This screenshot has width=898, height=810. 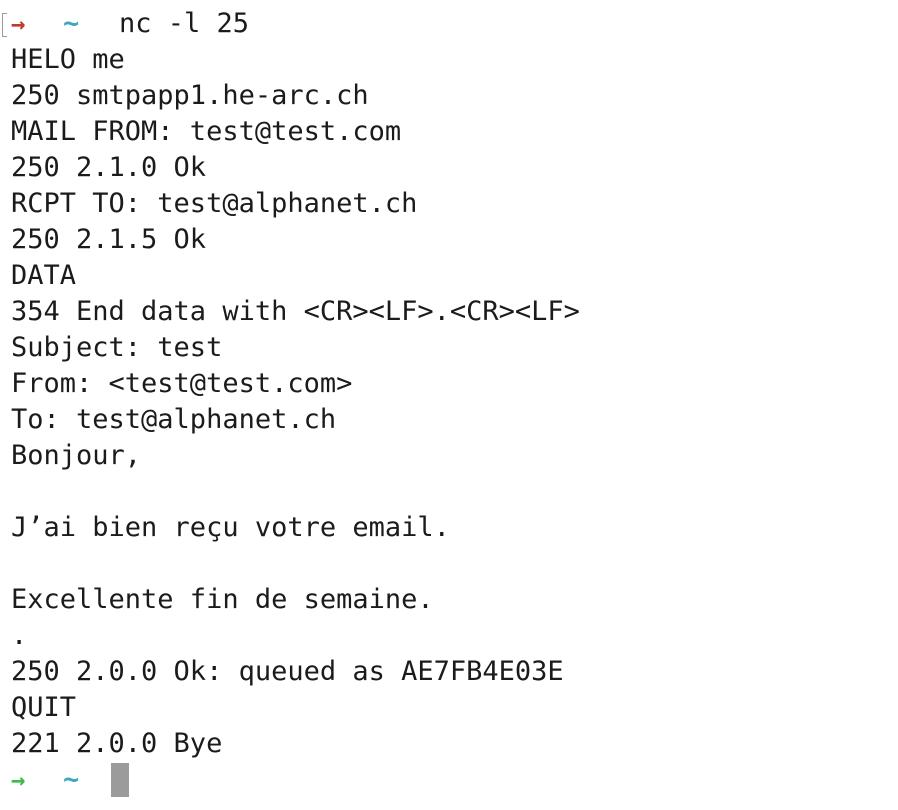 What do you see at coordinates (182, 383) in the screenshot?
I see `output-line: From: <test@test.com>` at bounding box center [182, 383].